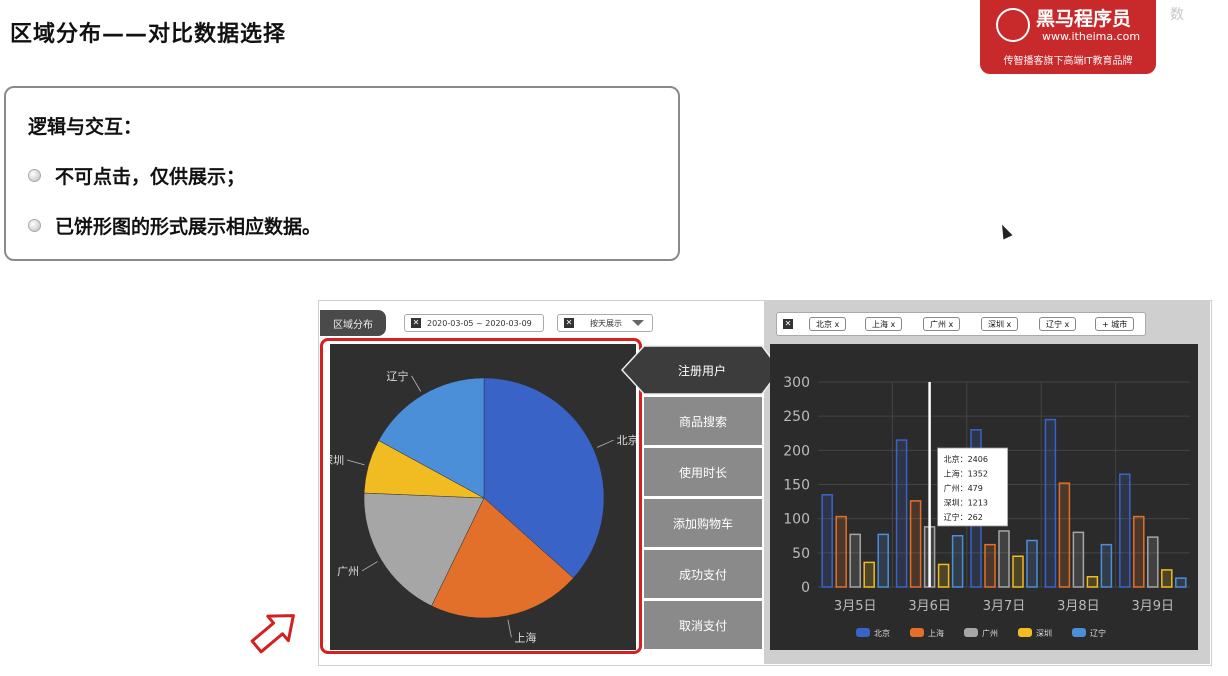  Describe the element at coordinates (703, 472) in the screenshot. I see `metric-menu-item: 使用时长` at that location.